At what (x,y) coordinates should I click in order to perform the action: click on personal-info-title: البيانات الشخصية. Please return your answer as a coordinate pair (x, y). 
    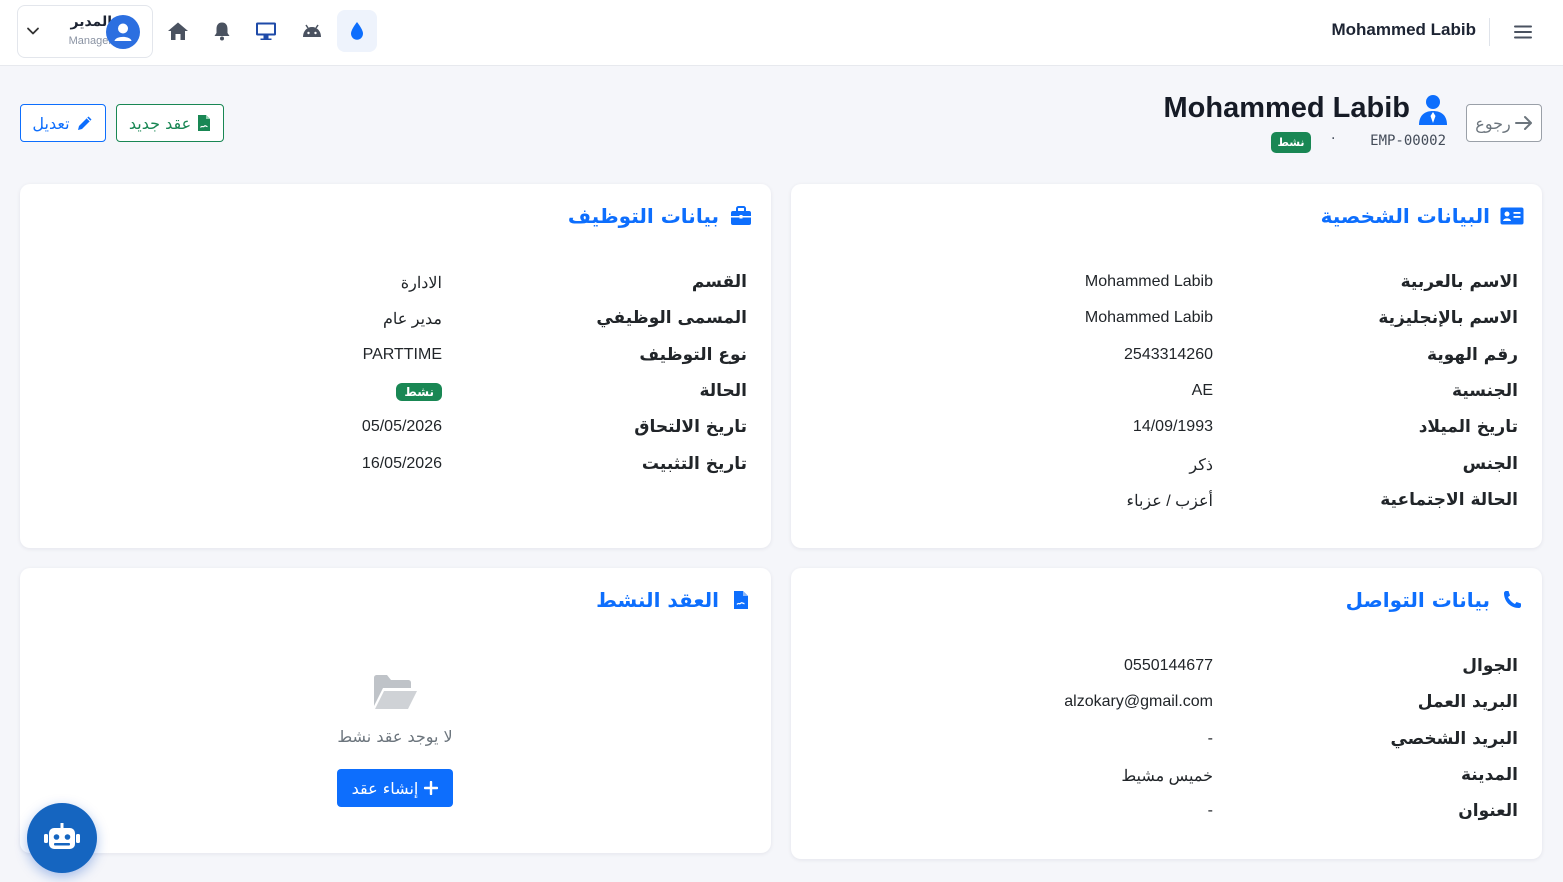
    Looking at the image, I should click on (1422, 216).